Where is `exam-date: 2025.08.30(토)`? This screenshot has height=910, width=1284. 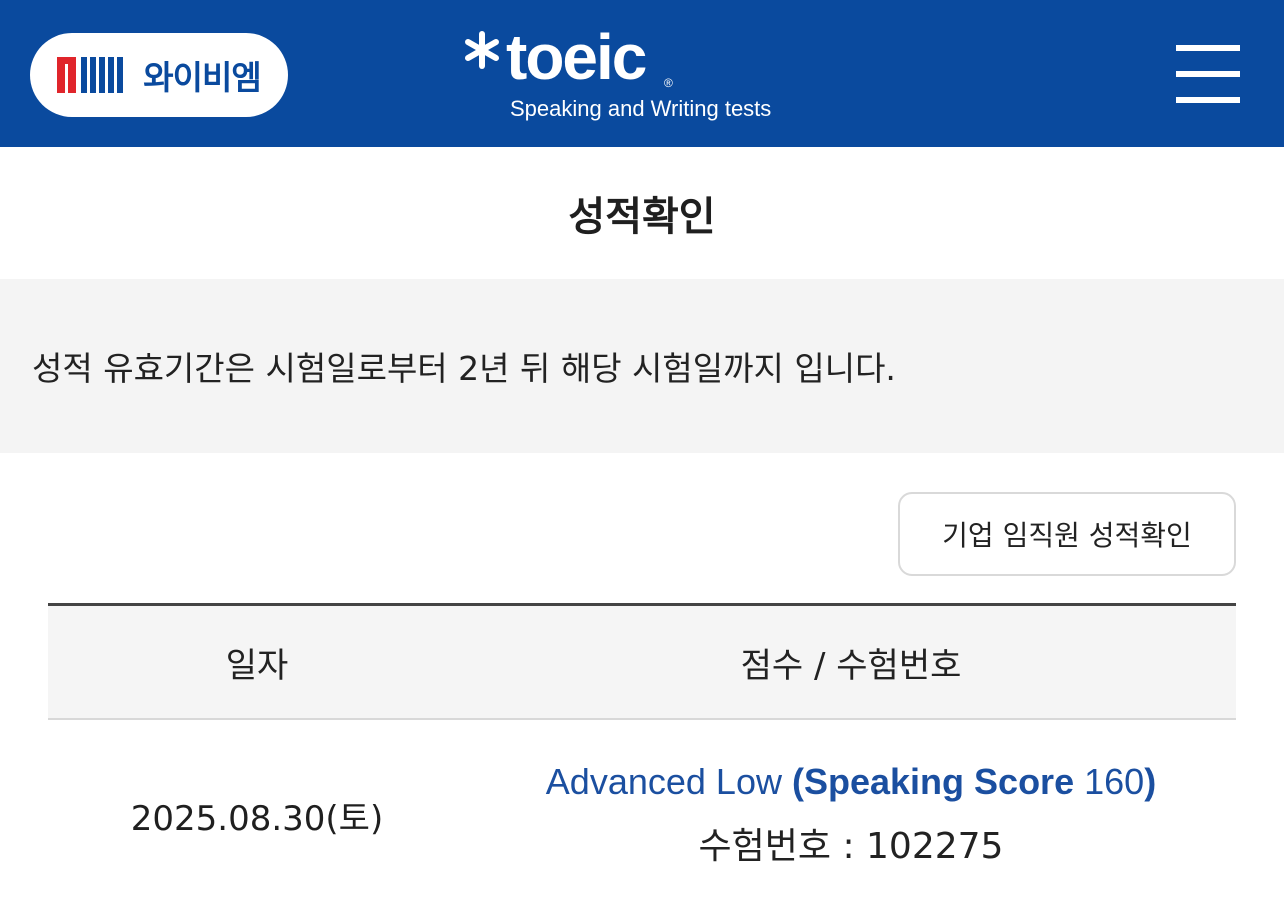 exam-date: 2025.08.30(토) is located at coordinates (257, 818).